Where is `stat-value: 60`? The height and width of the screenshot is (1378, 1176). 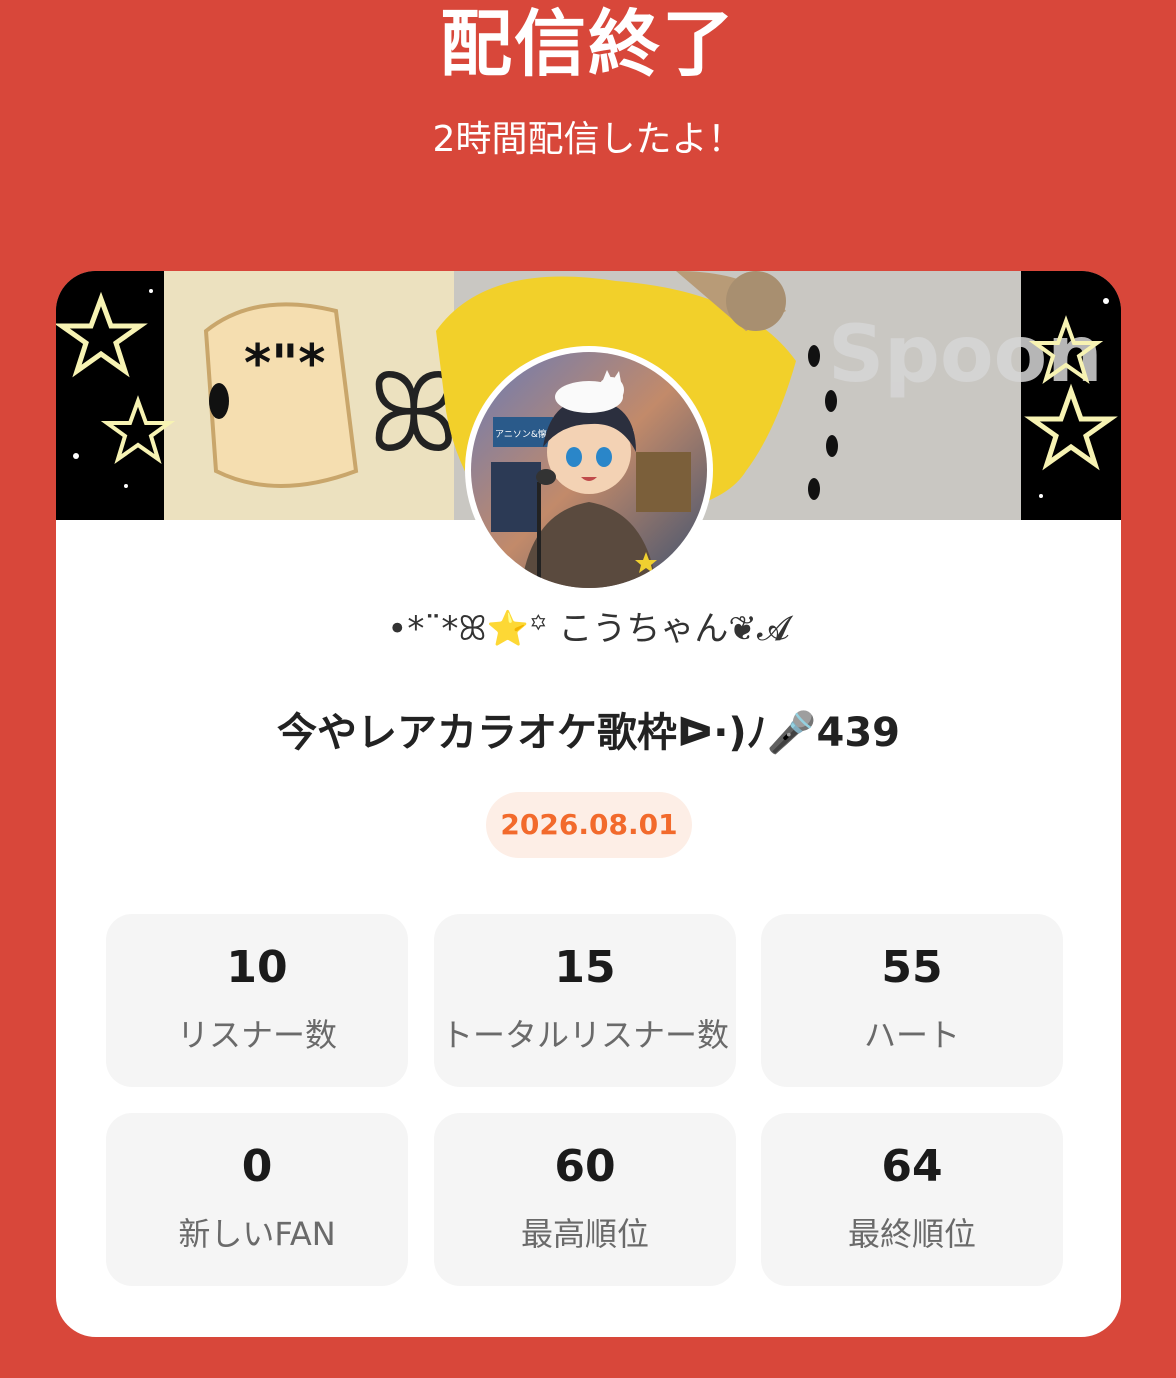 stat-value: 60 is located at coordinates (585, 1166).